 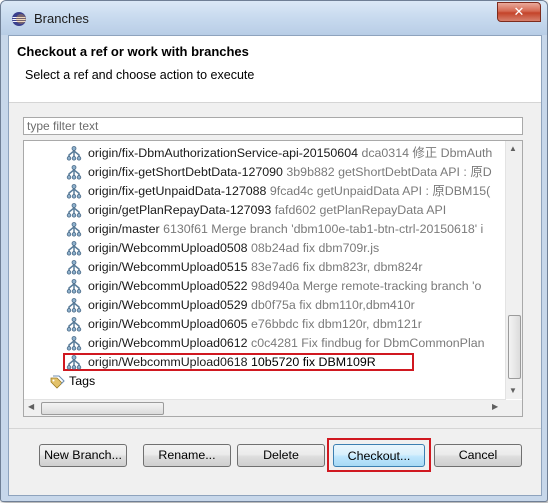 I want to click on delete-button: Delete, so click(x=281, y=455).